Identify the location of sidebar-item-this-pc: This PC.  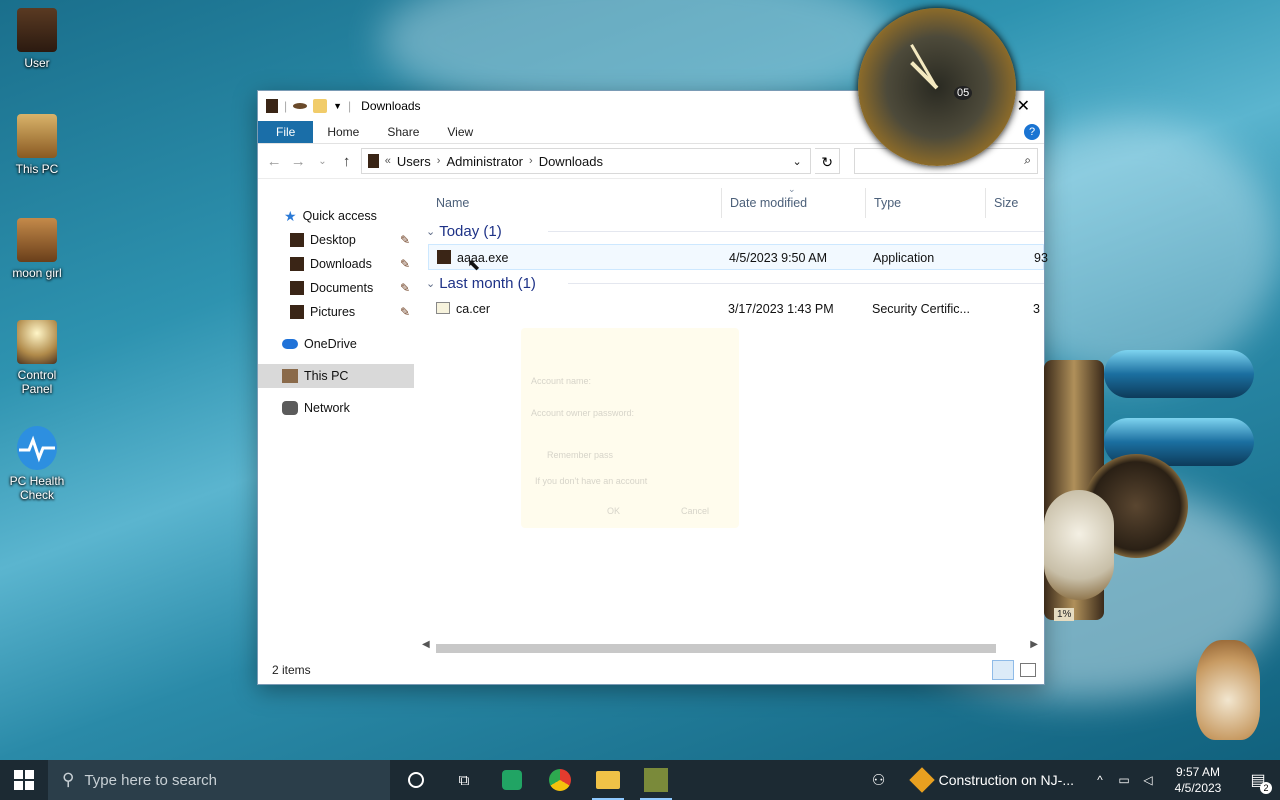
(336, 376).